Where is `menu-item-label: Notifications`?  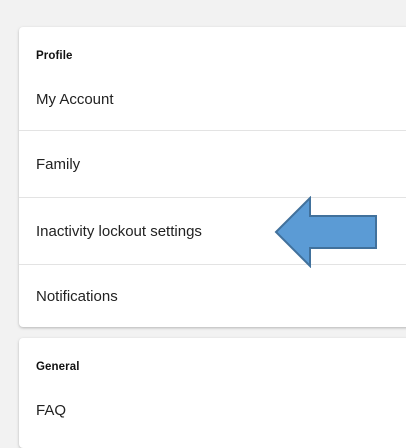
menu-item-label: Notifications is located at coordinates (77, 296).